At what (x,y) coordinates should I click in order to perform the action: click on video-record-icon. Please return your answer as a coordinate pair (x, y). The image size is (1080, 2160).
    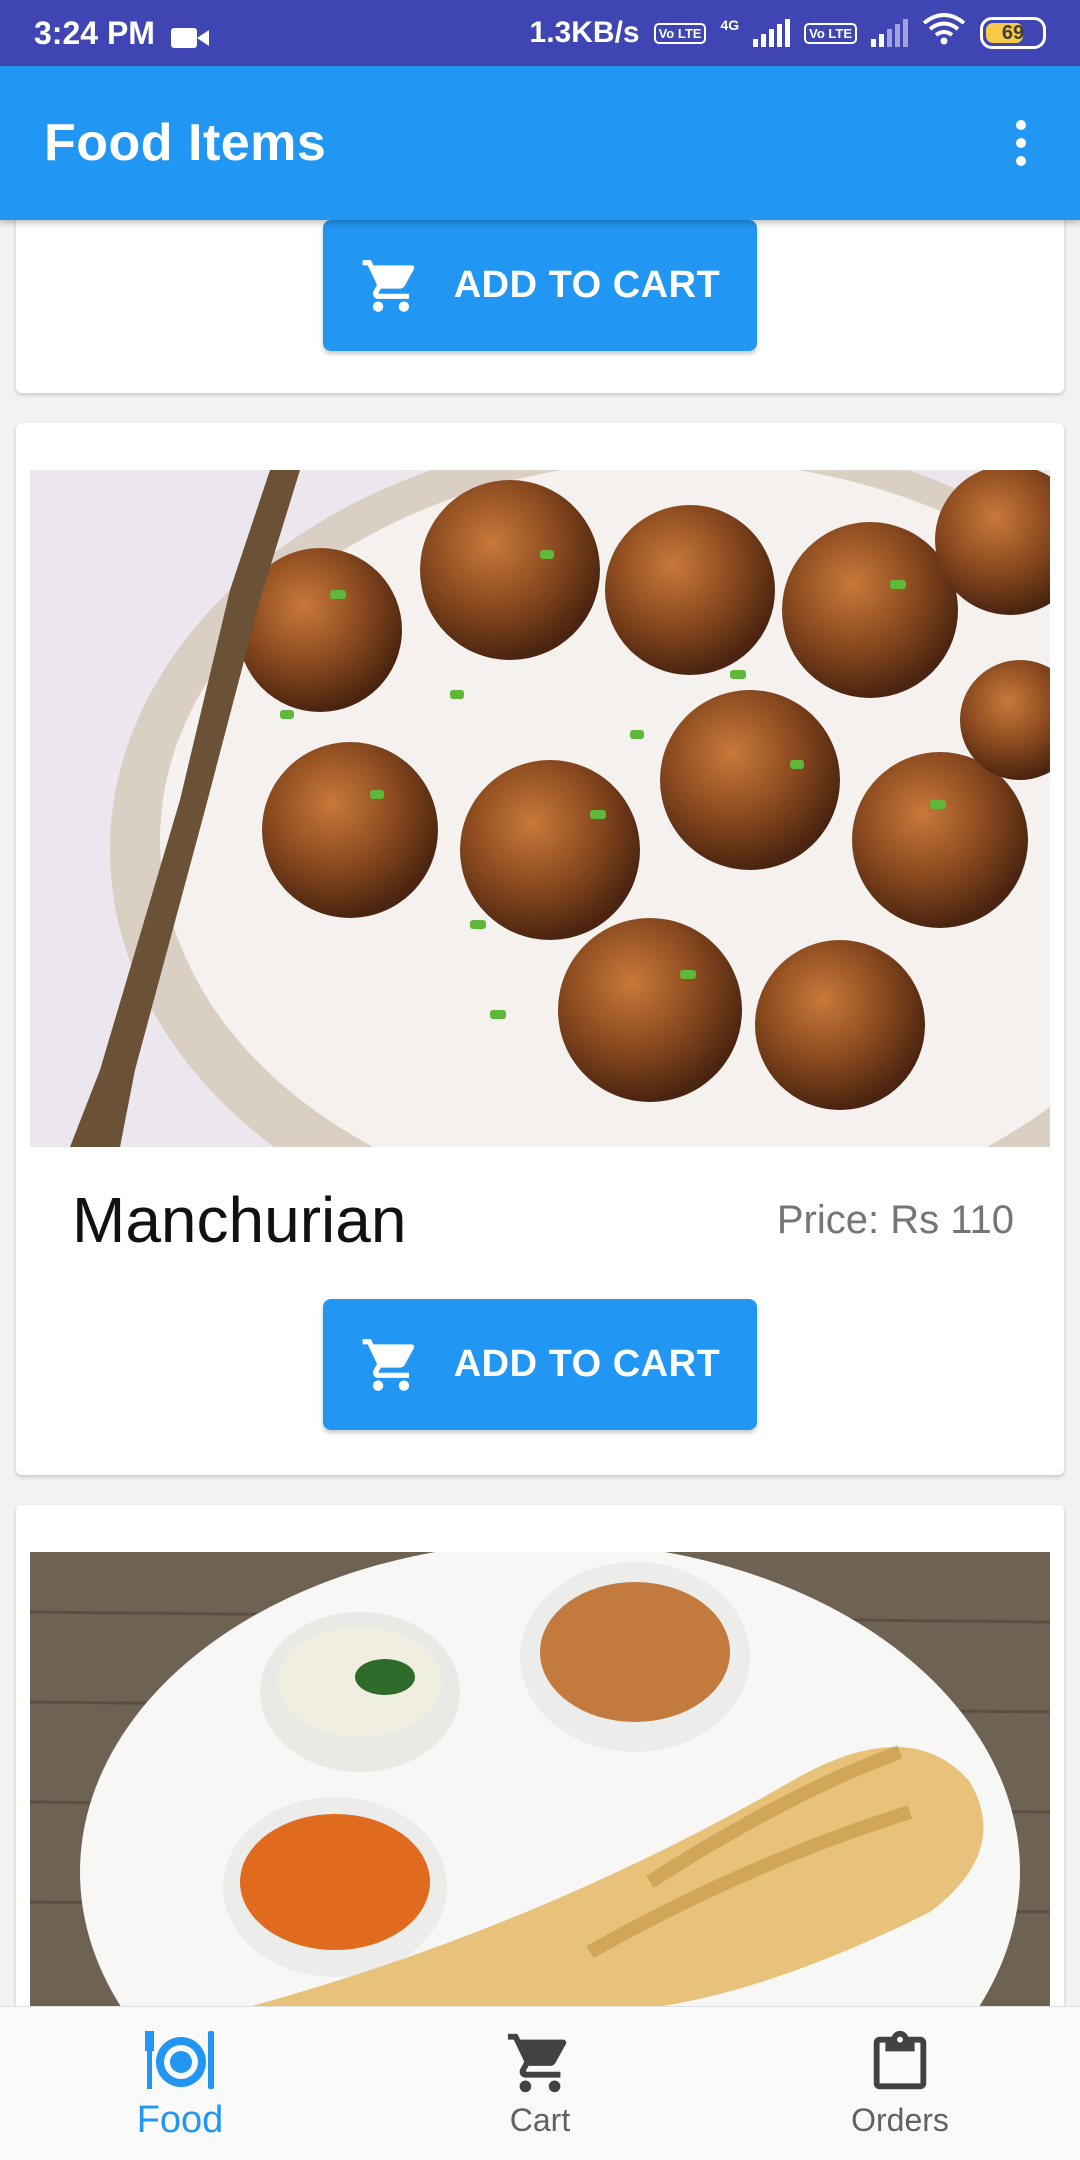
    Looking at the image, I should click on (189, 34).